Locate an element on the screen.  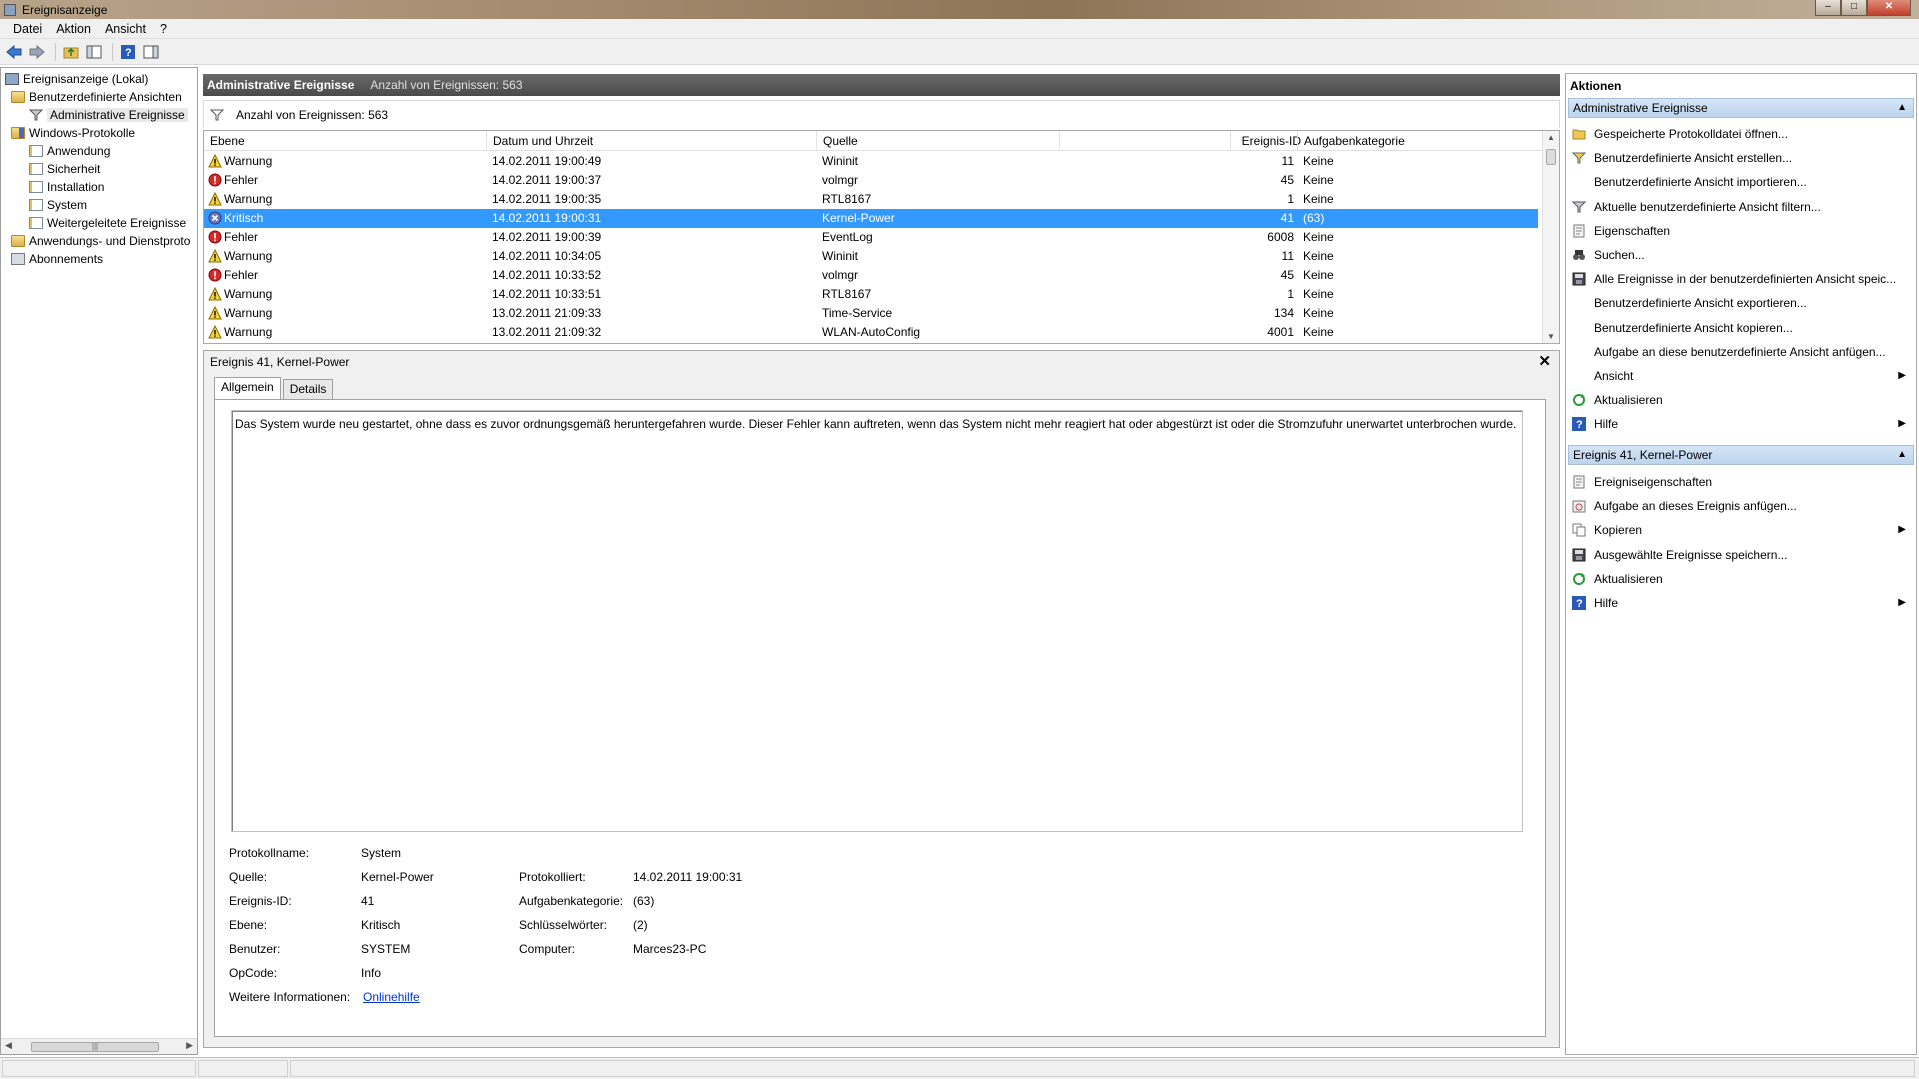
scroll-right-icon: ▶ is located at coordinates (189, 1045).